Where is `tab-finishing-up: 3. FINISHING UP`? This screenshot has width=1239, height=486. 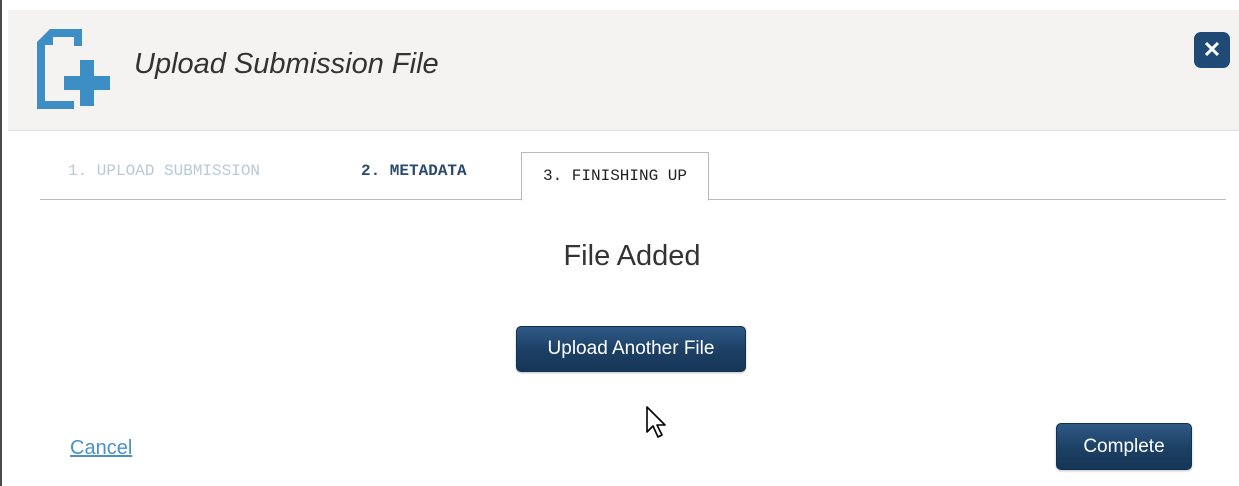
tab-finishing-up: 3. FINISHING UP is located at coordinates (615, 176).